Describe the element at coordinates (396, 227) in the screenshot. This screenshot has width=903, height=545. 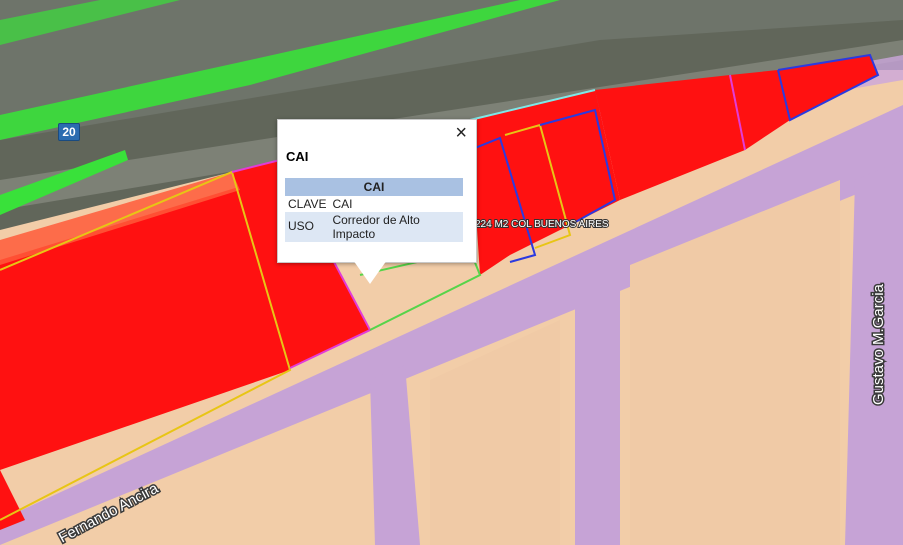
I see `row-value: Corredor de Alto Impacto` at that location.